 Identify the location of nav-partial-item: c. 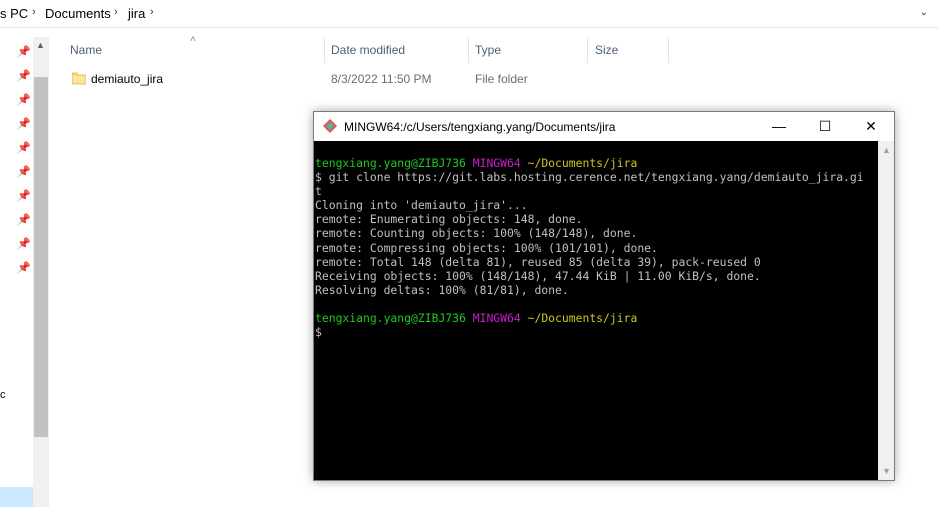
(3, 395).